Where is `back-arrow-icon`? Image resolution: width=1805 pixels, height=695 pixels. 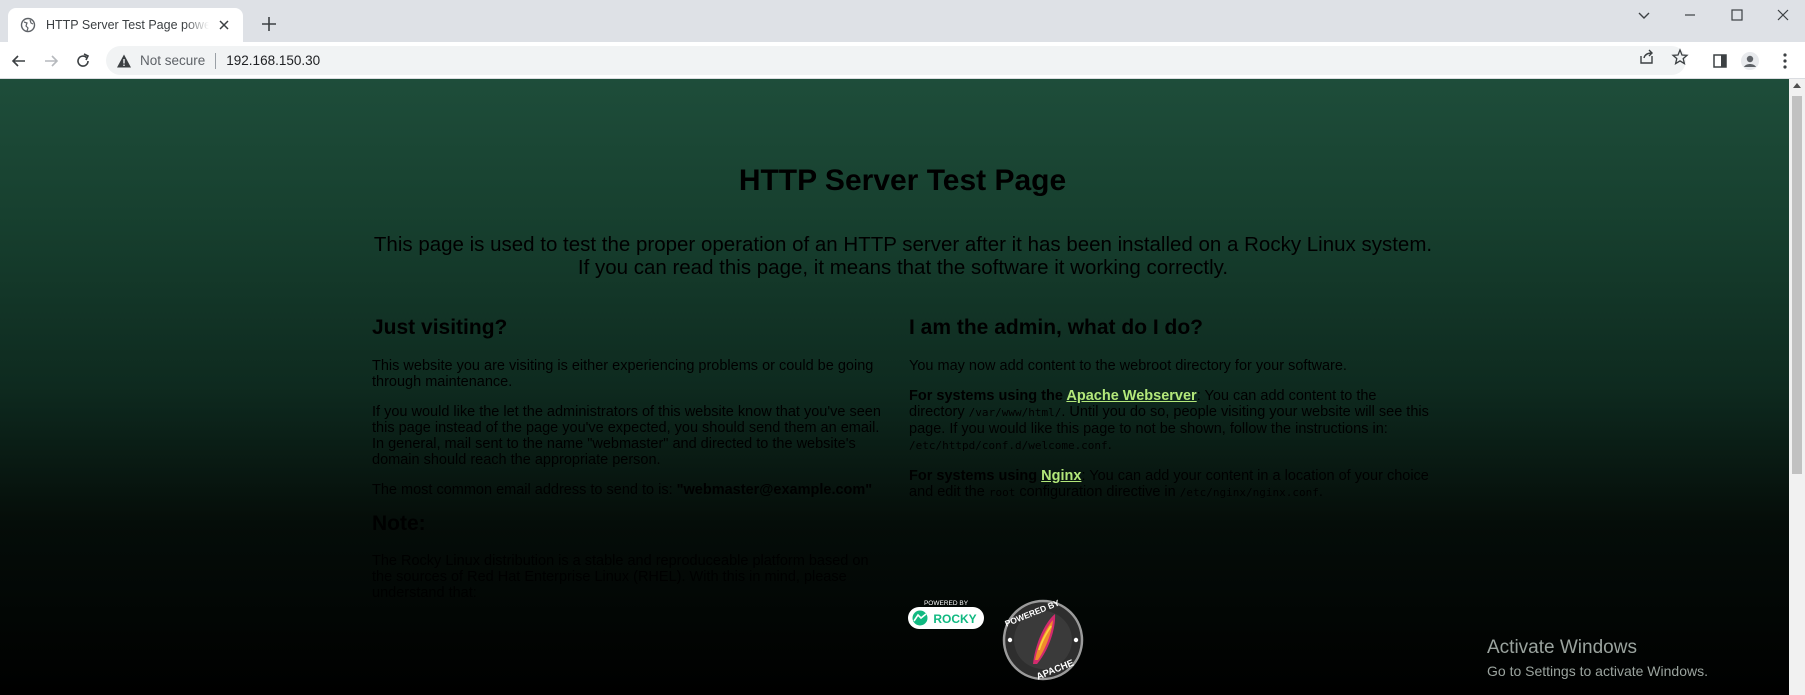 back-arrow-icon is located at coordinates (19, 61).